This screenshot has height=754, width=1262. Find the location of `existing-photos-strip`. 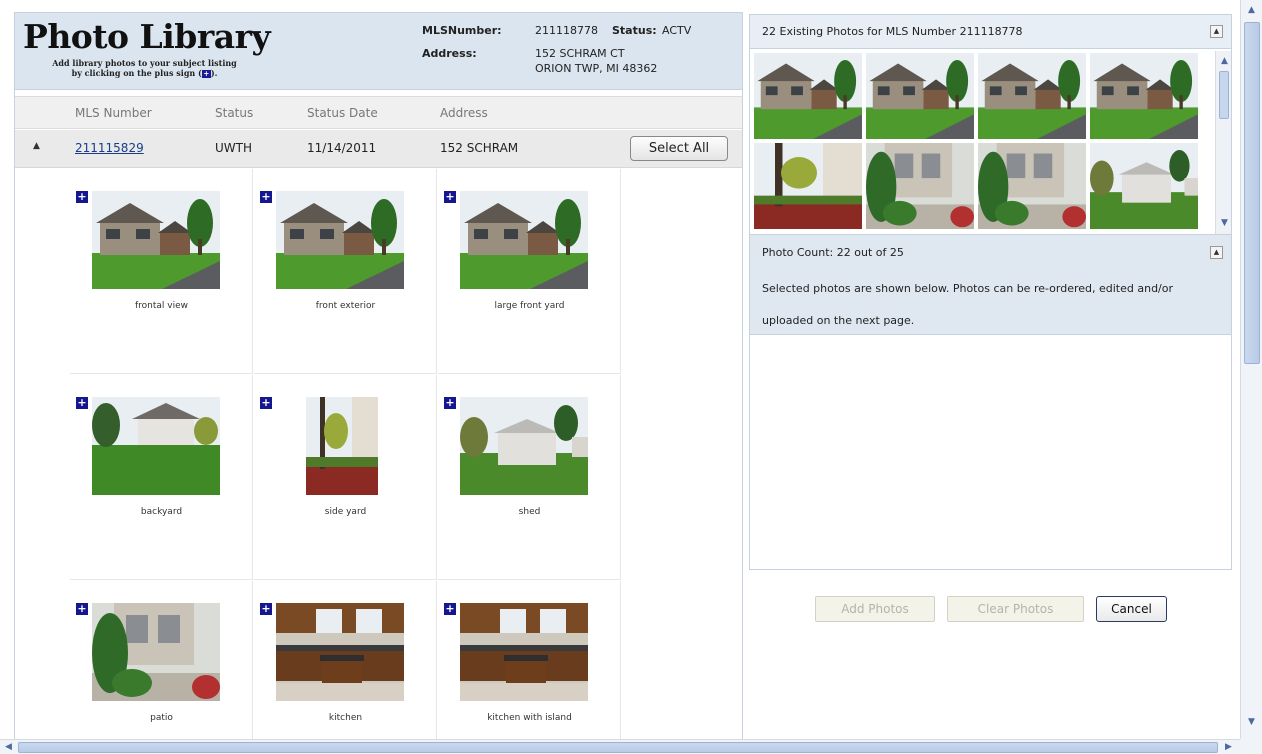

existing-photos-strip is located at coordinates (979, 143).